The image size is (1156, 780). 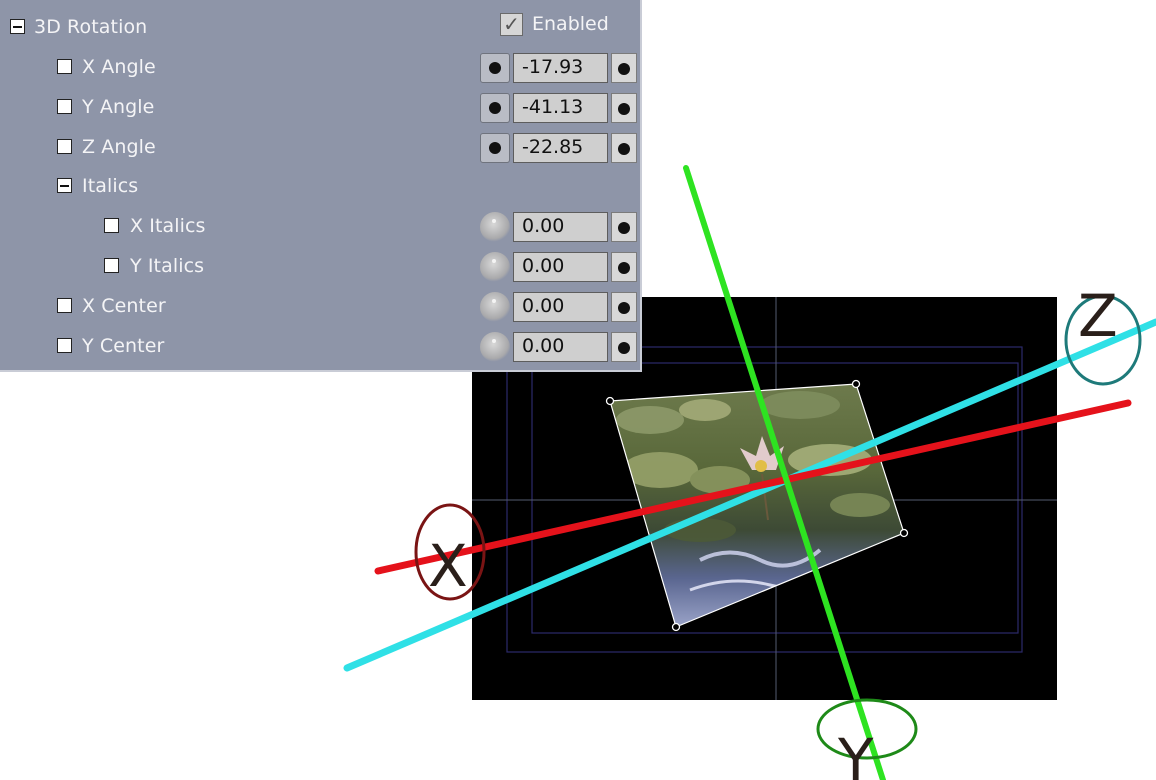 What do you see at coordinates (560, 68) in the screenshot?
I see `x-angle-field: -17.93` at bounding box center [560, 68].